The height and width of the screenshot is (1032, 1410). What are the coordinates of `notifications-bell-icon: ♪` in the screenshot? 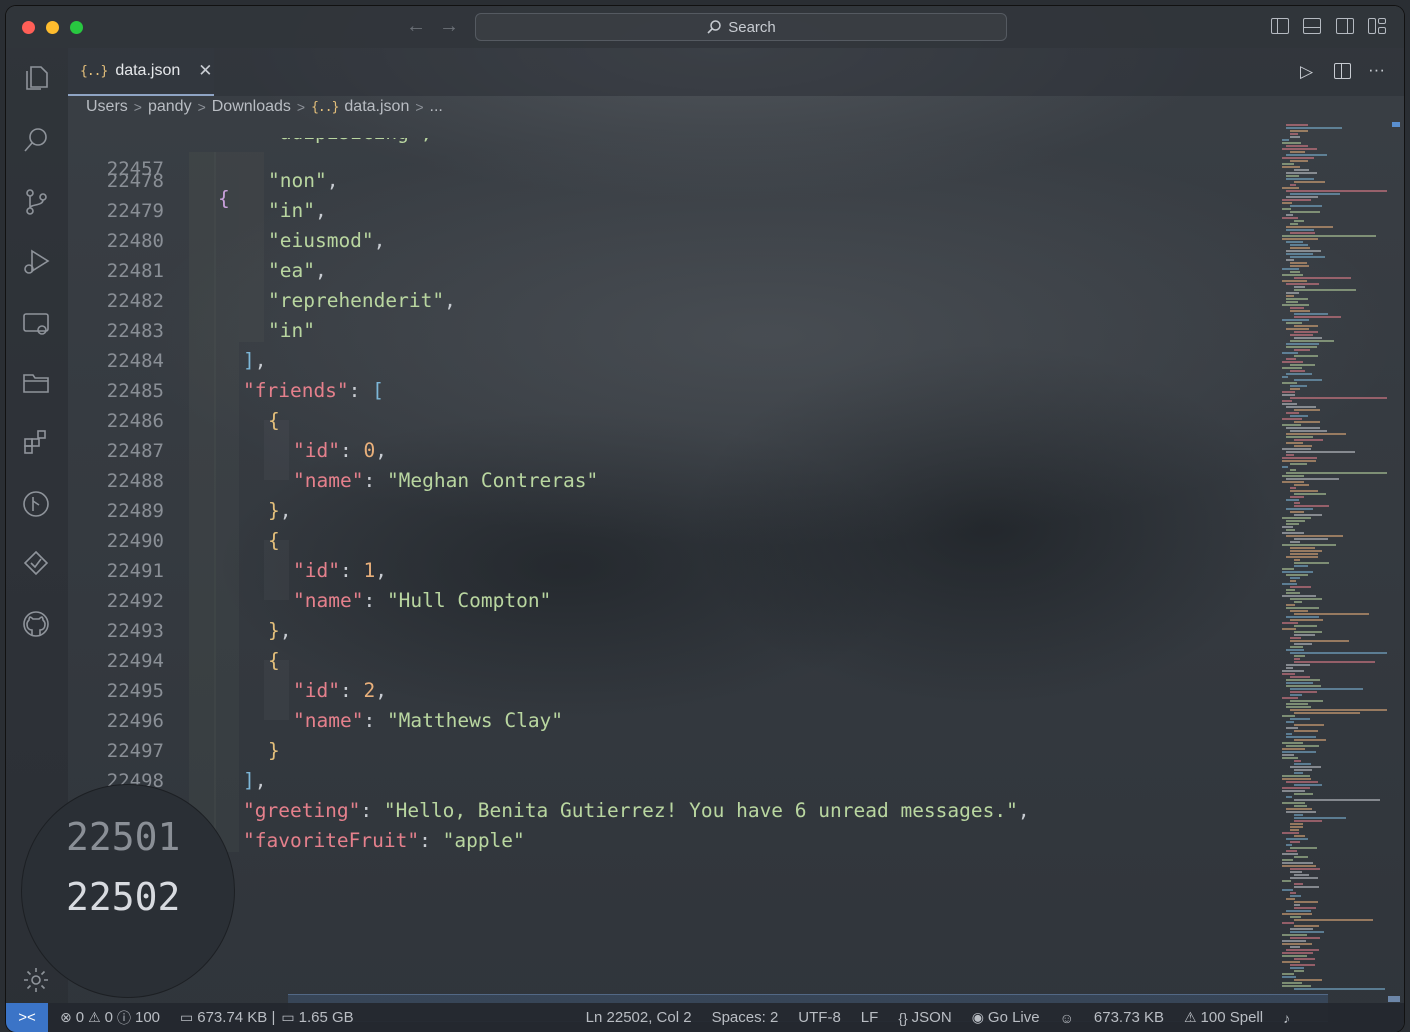 It's located at (1286, 1018).